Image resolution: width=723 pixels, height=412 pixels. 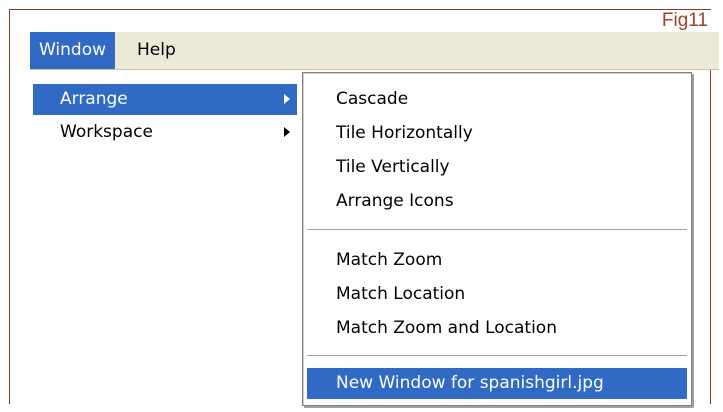 I want to click on menu-item-tile-horizontally-label: Tile Horizontally, so click(x=404, y=133).